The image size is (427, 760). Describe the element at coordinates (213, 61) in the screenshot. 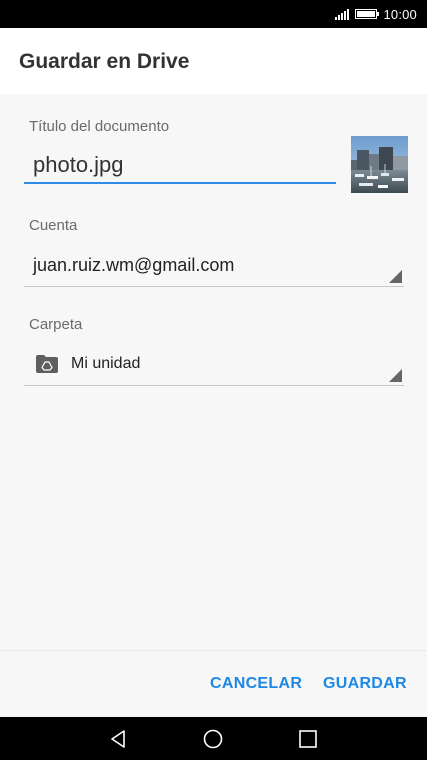

I see `dialog-header: Guardar en Drive` at that location.